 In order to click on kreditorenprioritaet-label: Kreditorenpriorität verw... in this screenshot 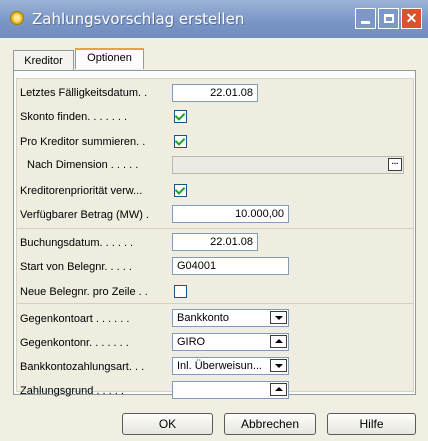, I will do `click(81, 191)`.